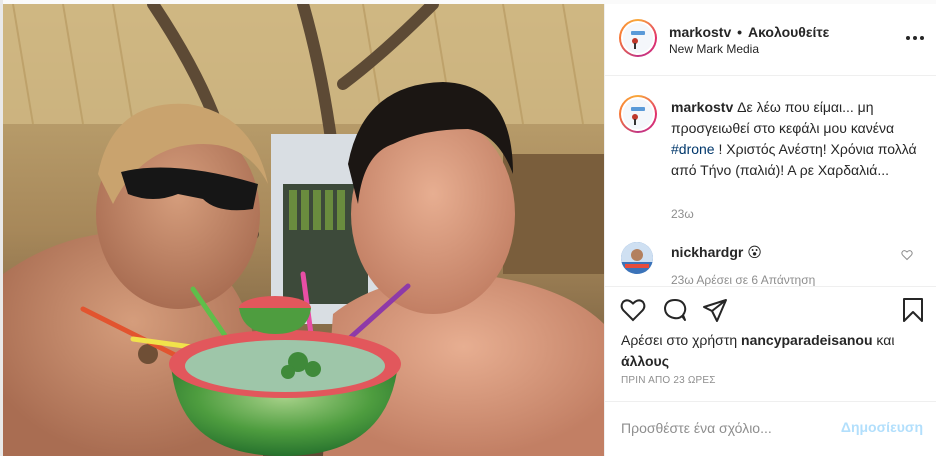 The width and height of the screenshot is (936, 456). What do you see at coordinates (913, 310) in the screenshot?
I see `bookmark-icon` at bounding box center [913, 310].